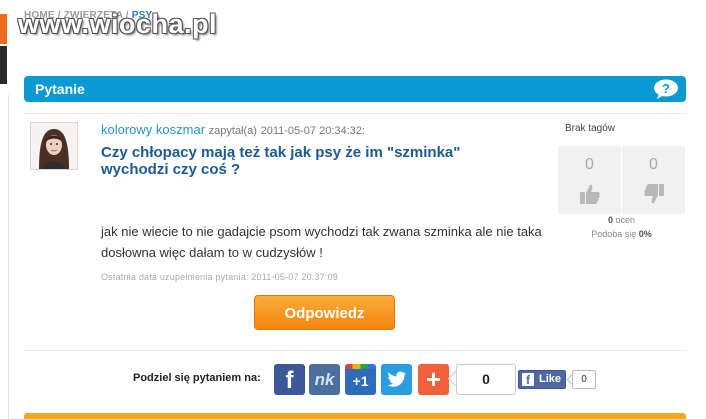  What do you see at coordinates (396, 379) in the screenshot?
I see `twitter-share-icon` at bounding box center [396, 379].